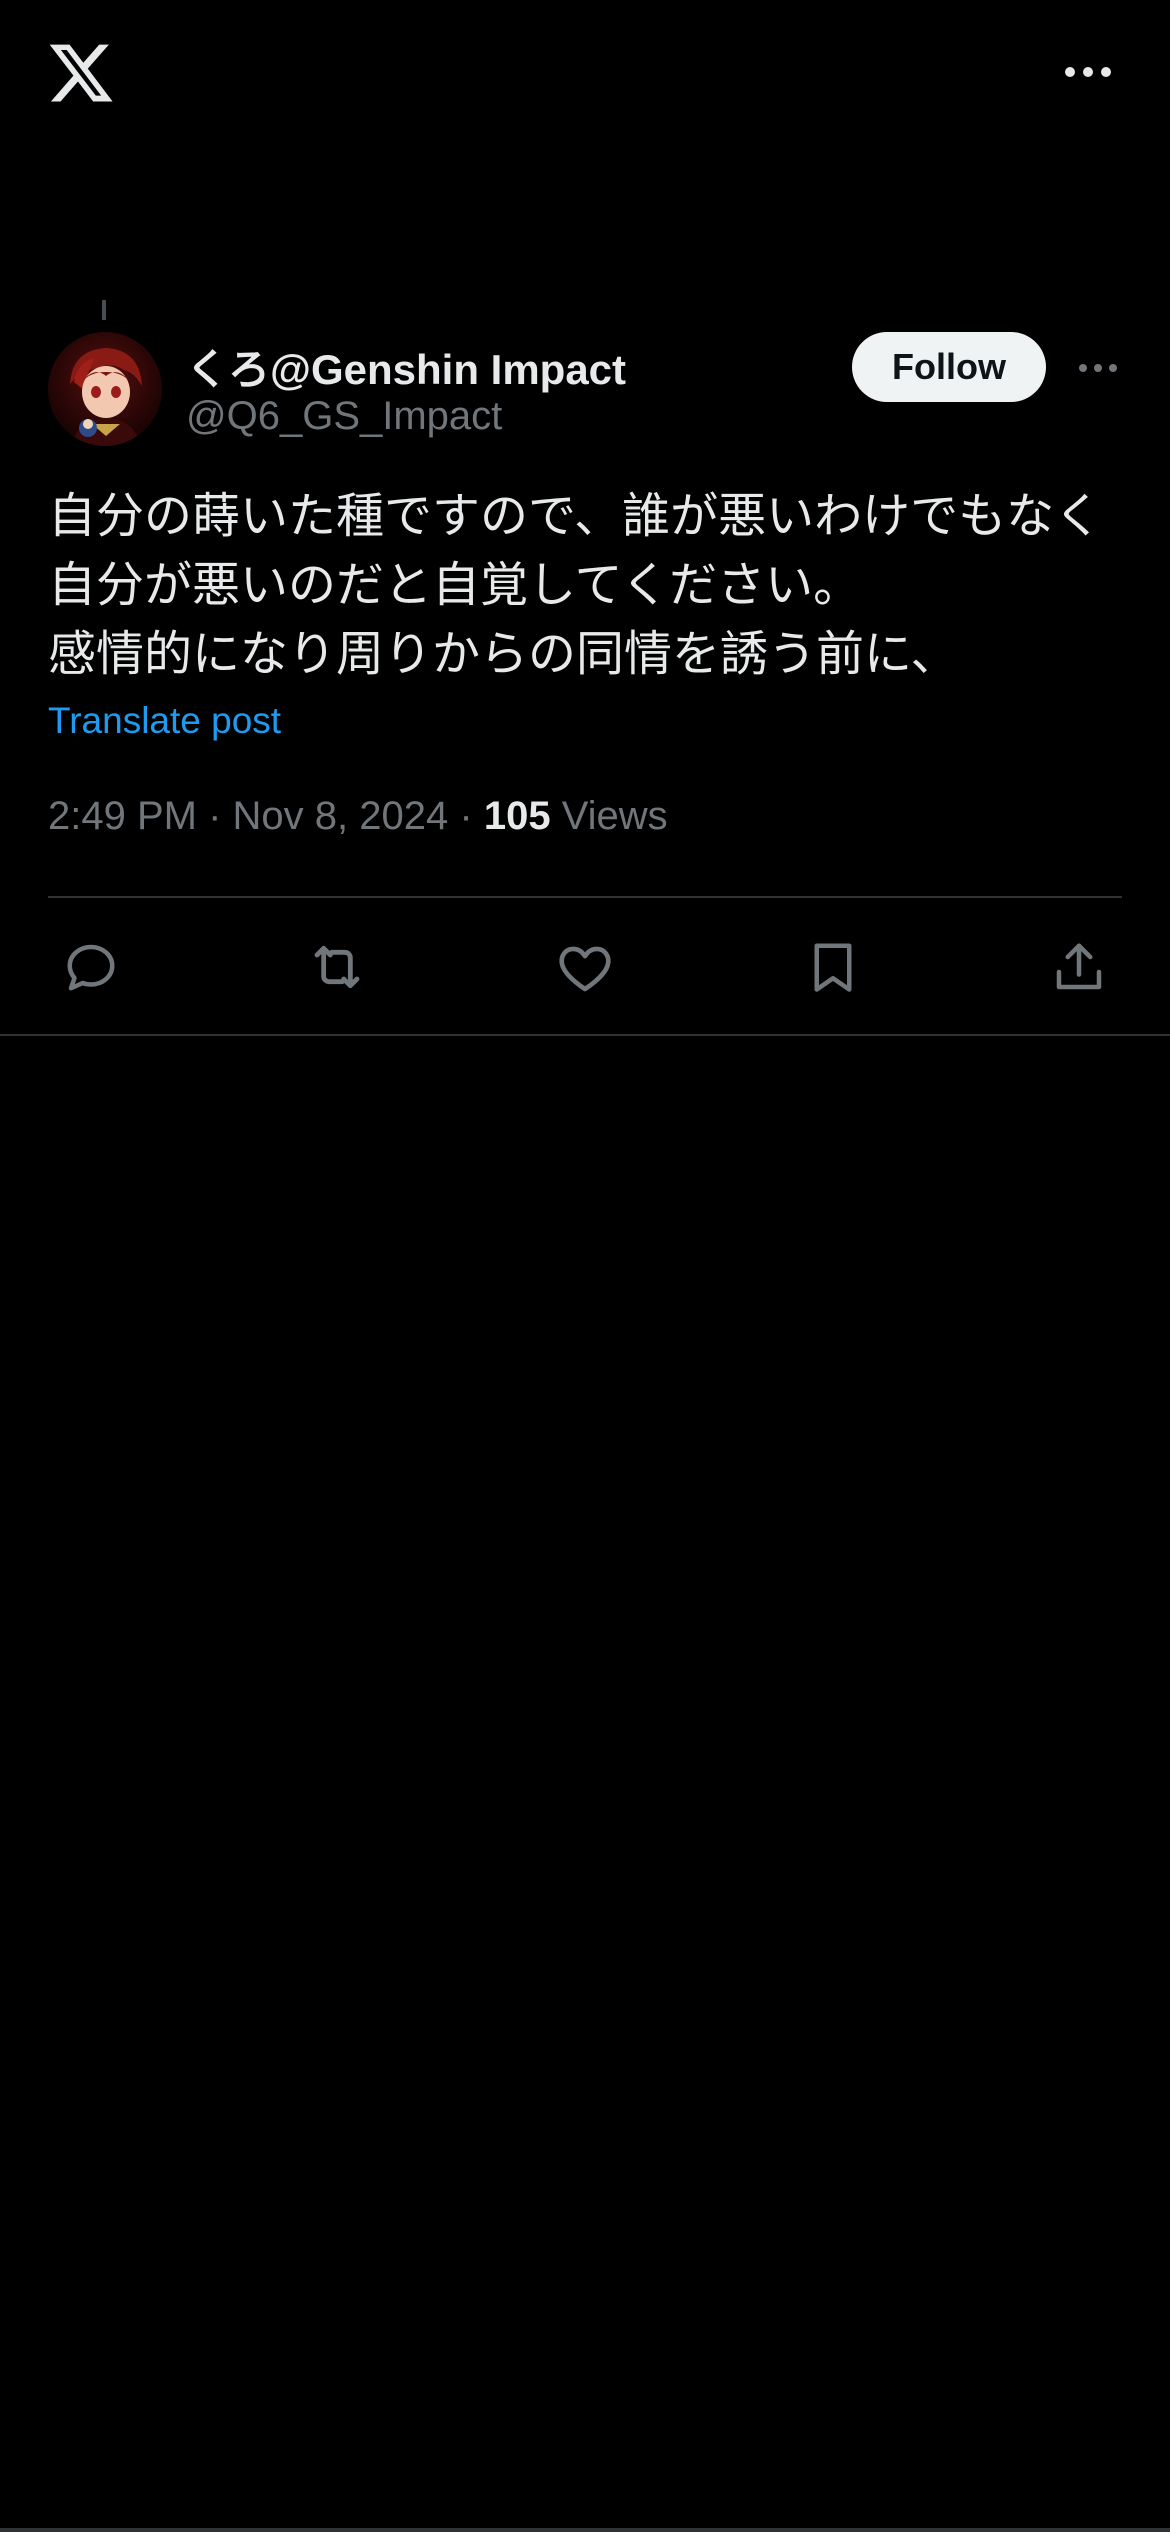 The height and width of the screenshot is (2532, 1170). What do you see at coordinates (122, 816) in the screenshot?
I see `post-time: 2:49 PM` at bounding box center [122, 816].